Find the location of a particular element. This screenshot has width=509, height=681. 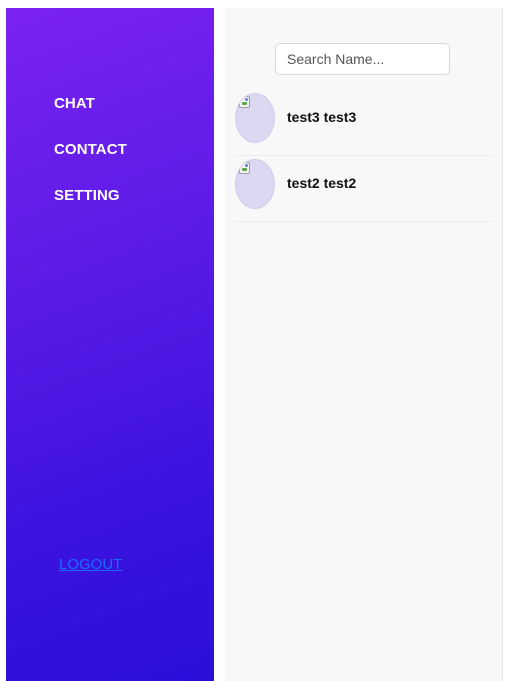

contact-list: test3 test3 test2 test2 is located at coordinates (363, 156).